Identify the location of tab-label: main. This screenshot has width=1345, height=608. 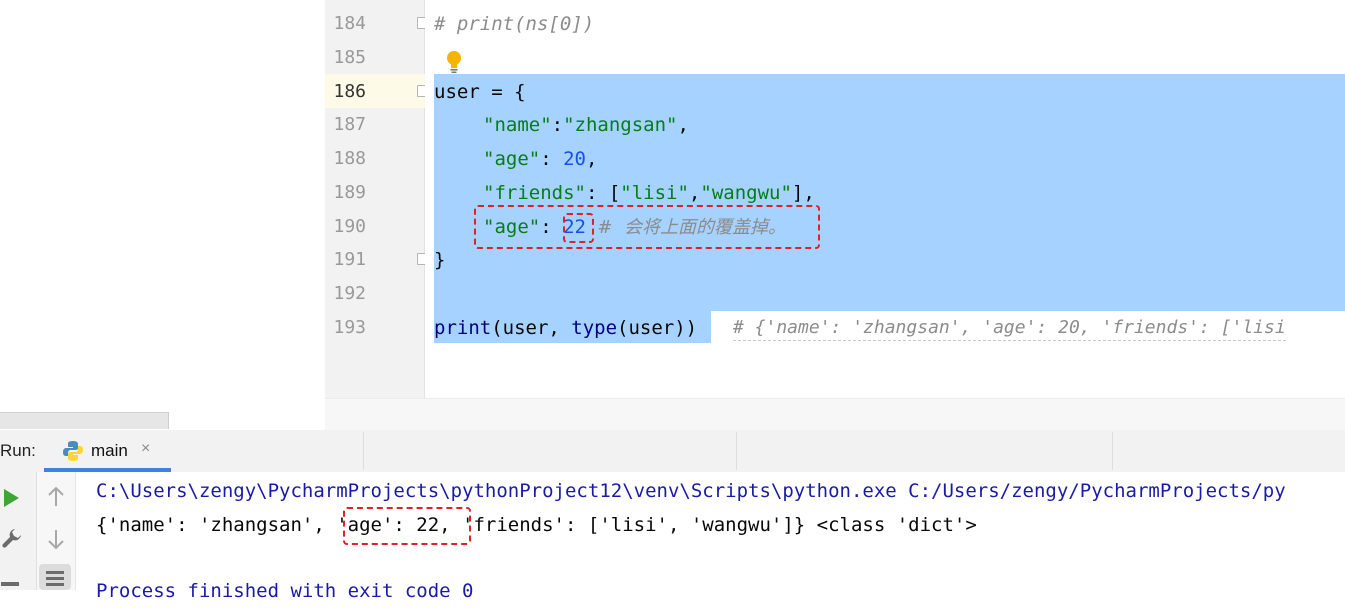
(109, 450).